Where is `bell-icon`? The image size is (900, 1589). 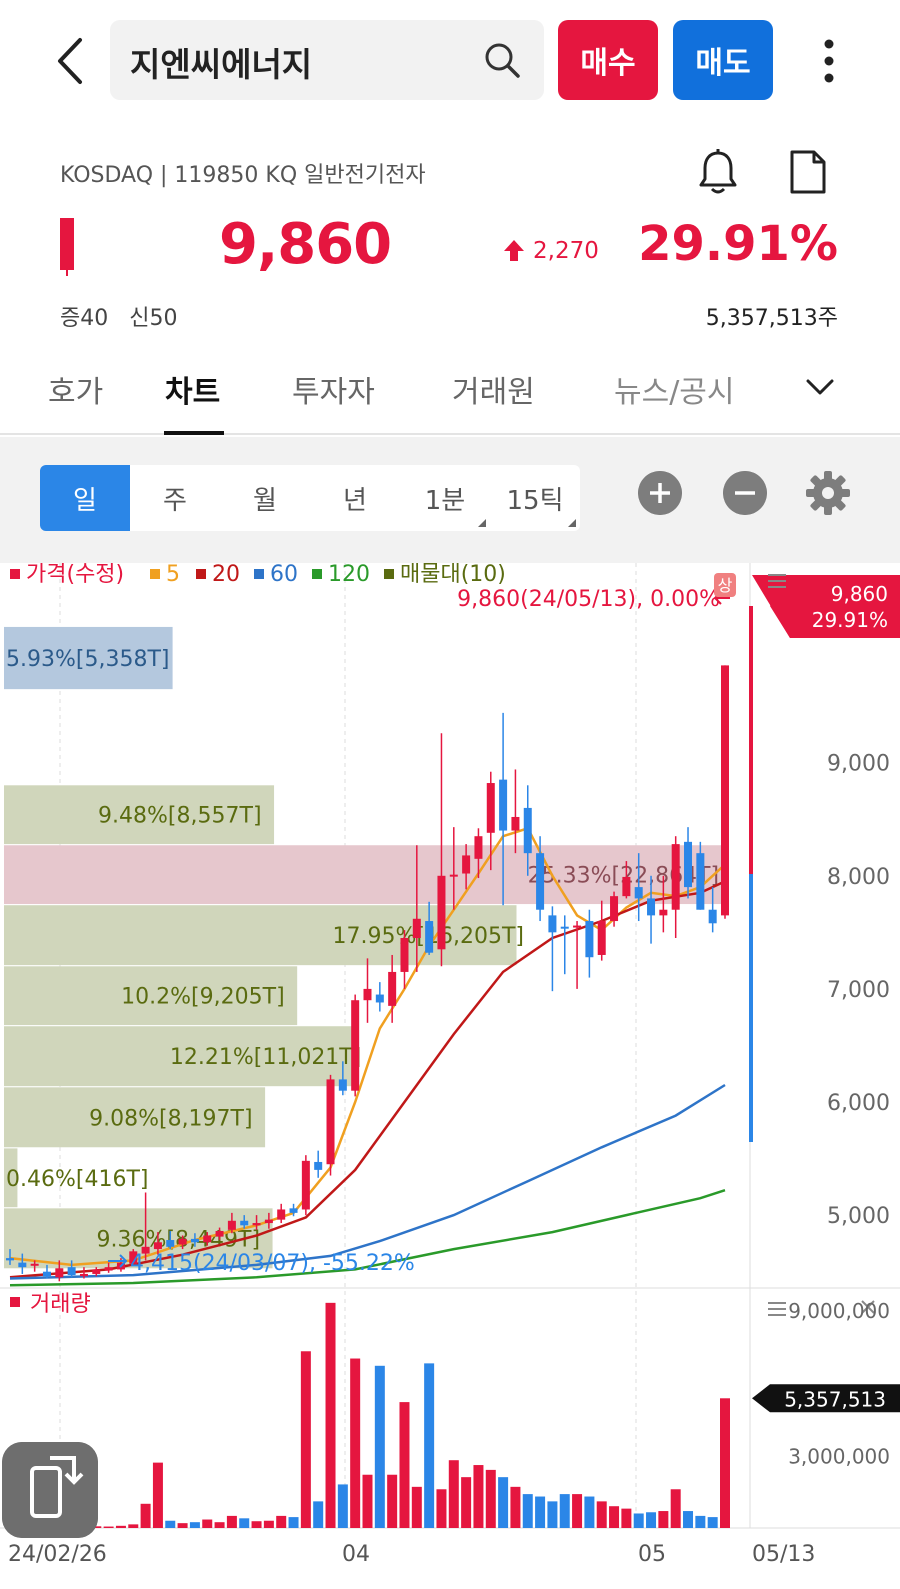
bell-icon is located at coordinates (718, 172).